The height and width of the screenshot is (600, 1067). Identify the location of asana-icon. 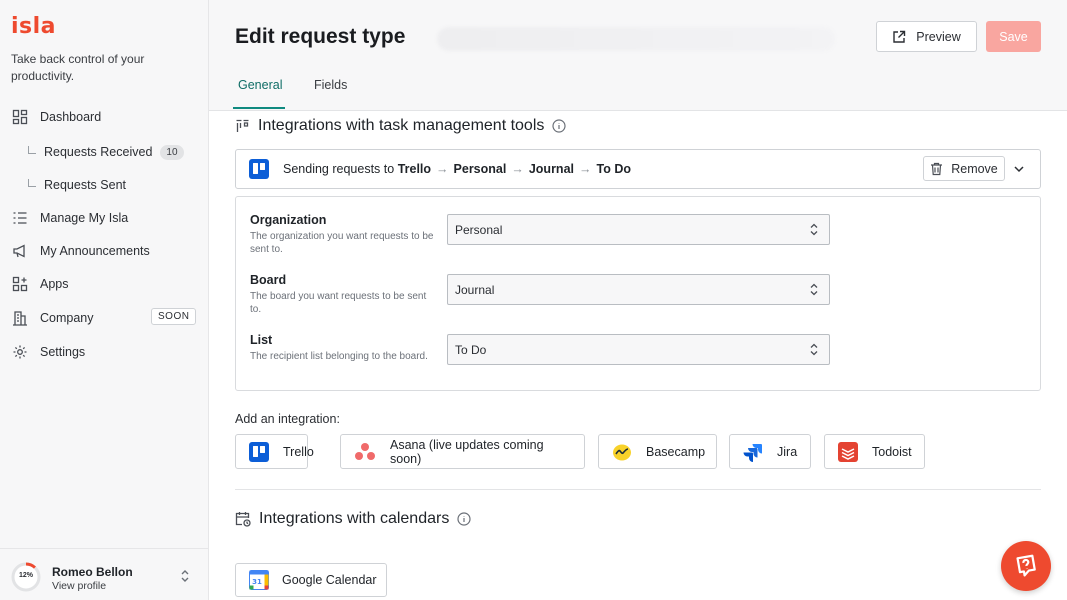
(365, 452).